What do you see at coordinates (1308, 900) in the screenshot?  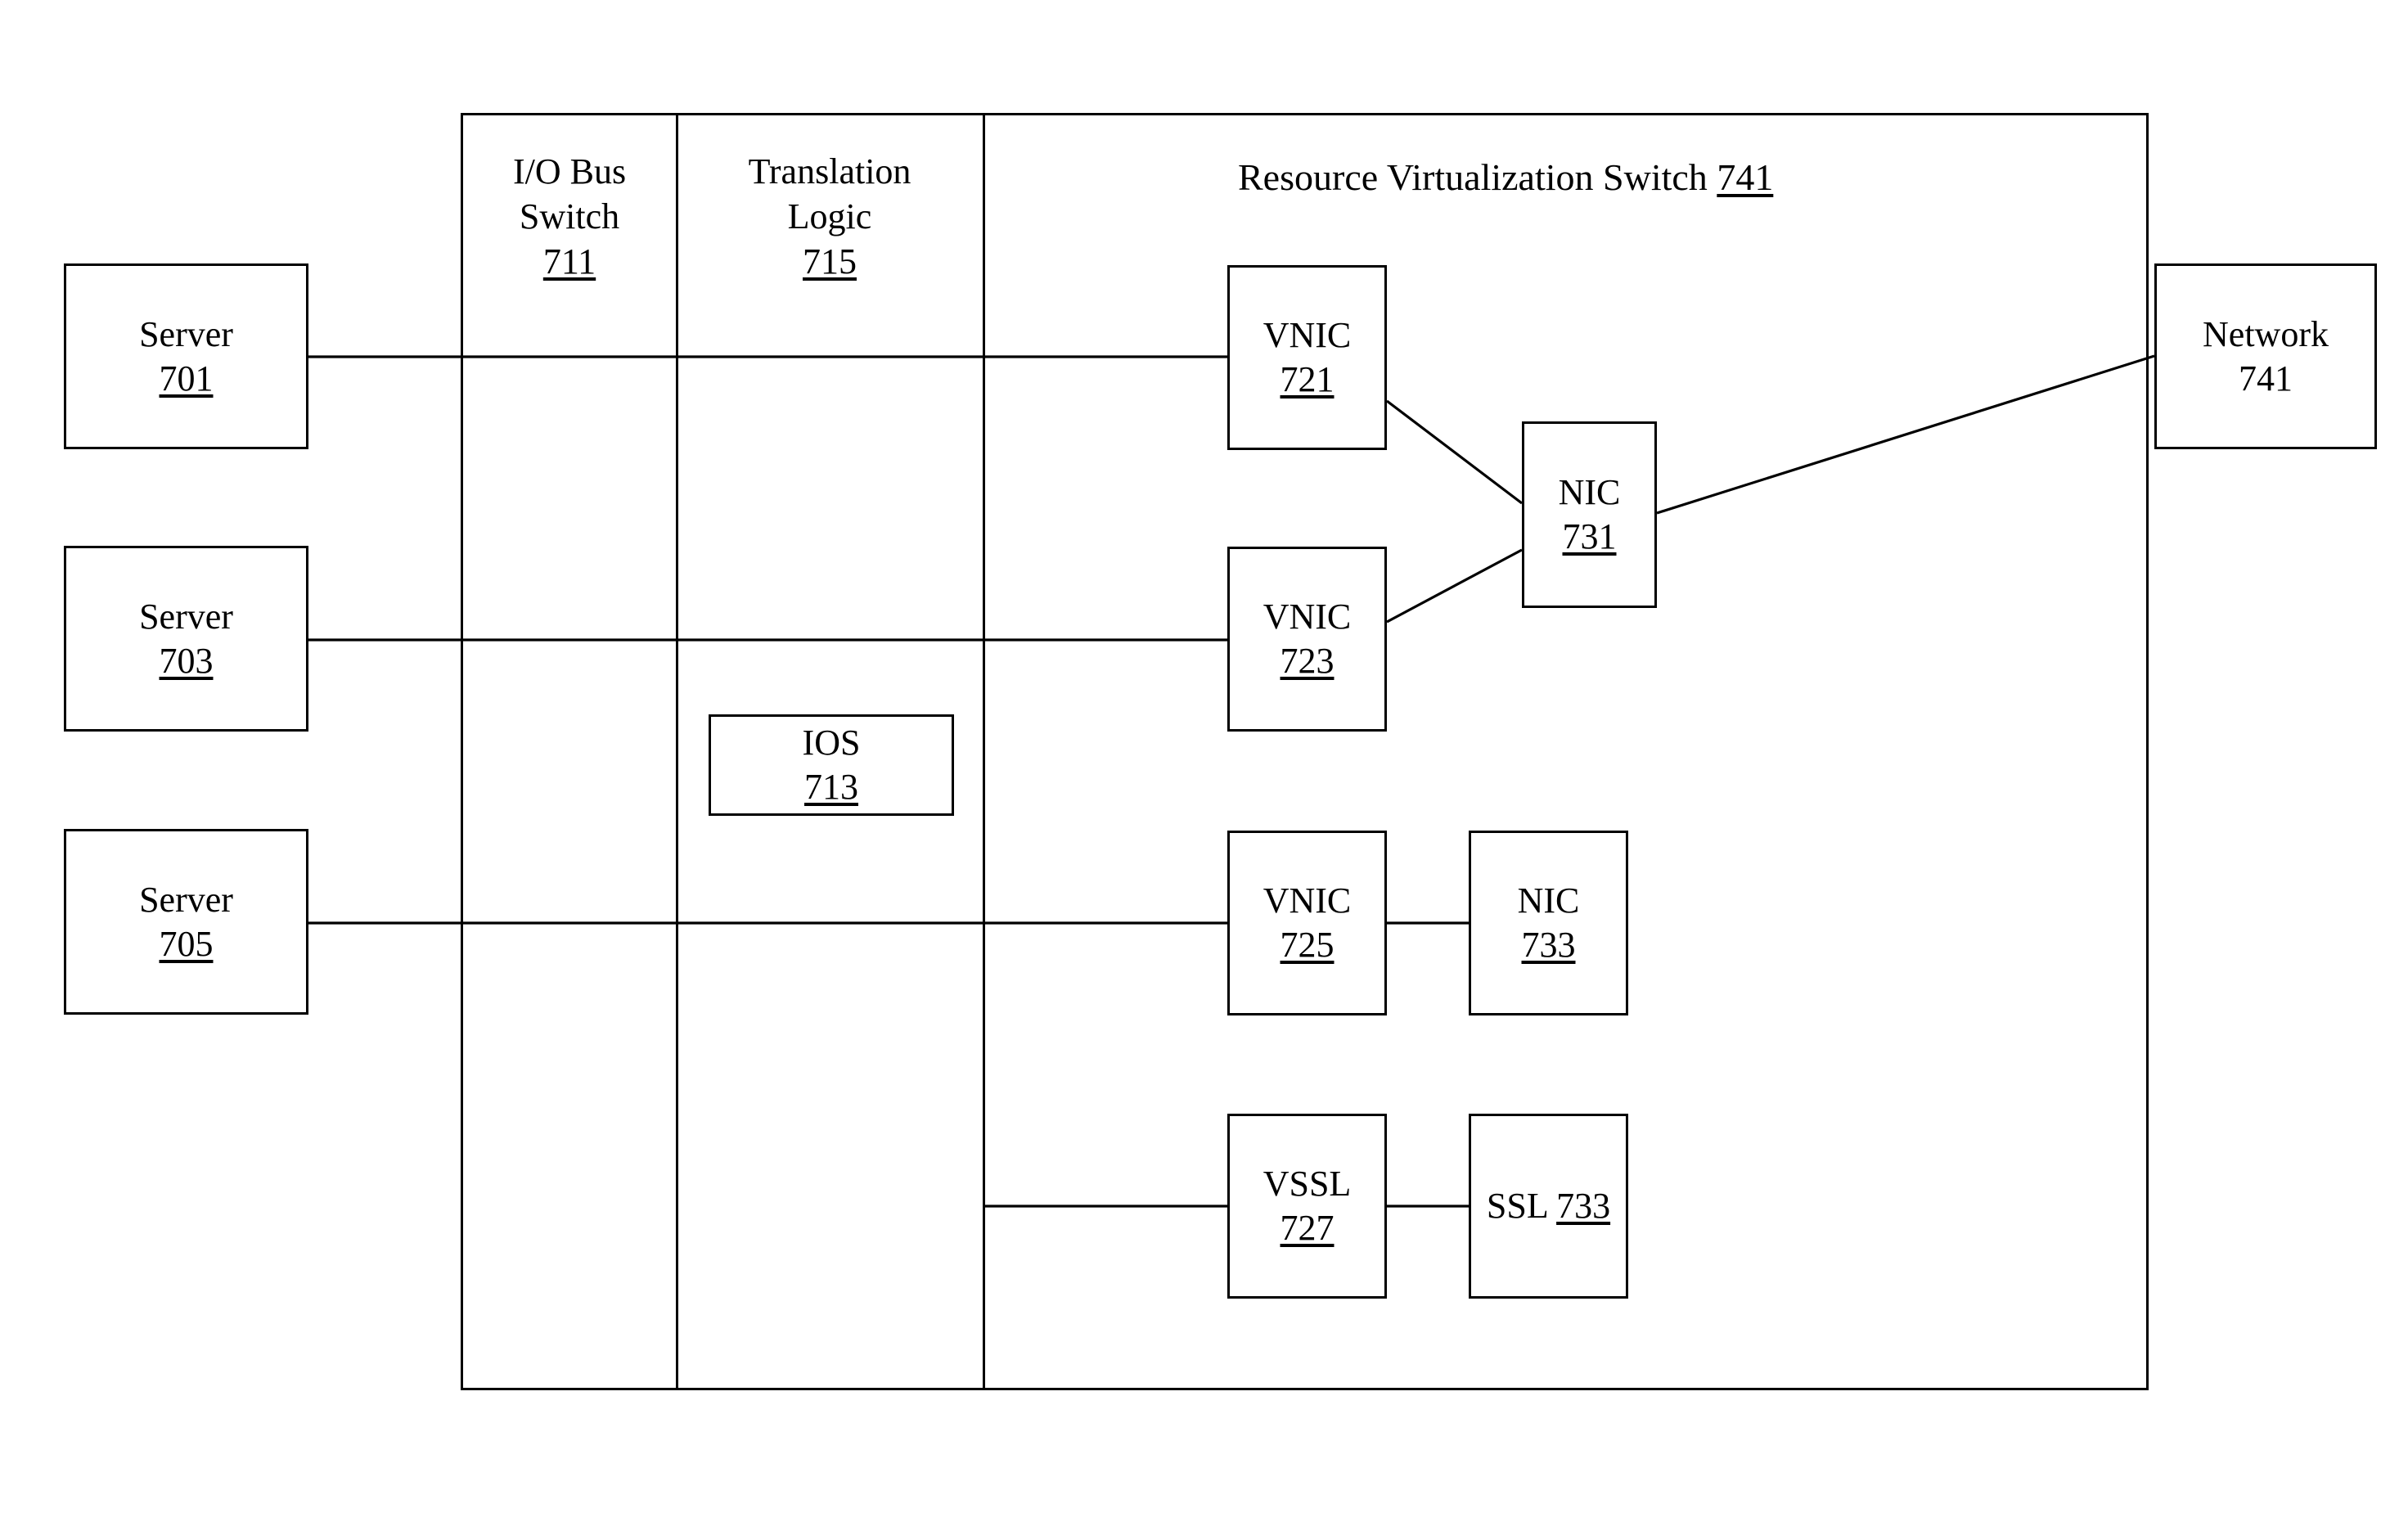 I see `vnic-725-label: VNIC` at bounding box center [1308, 900].